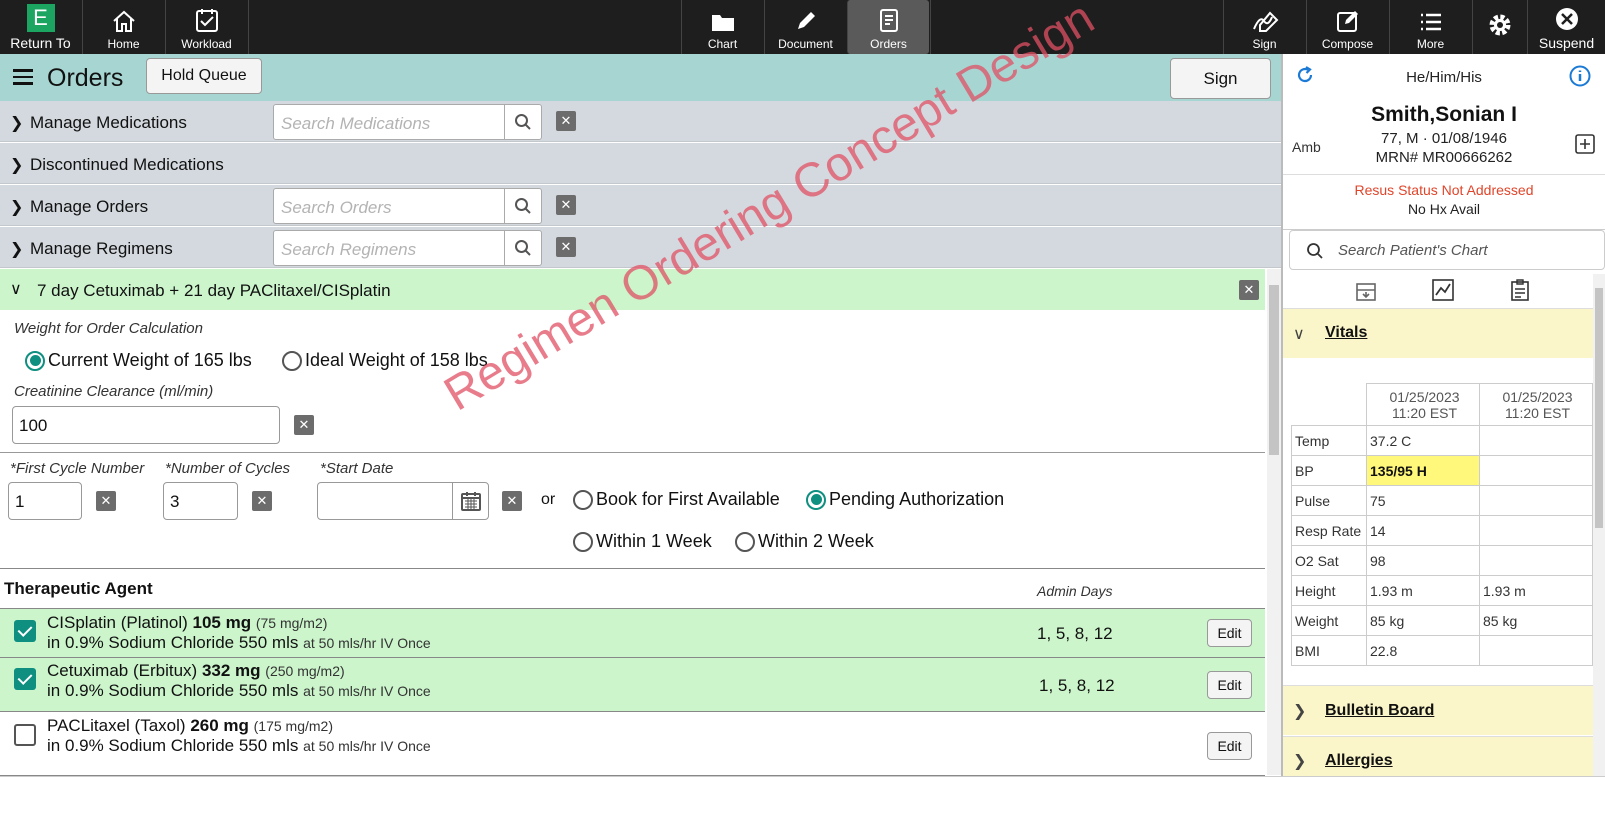 This screenshot has width=1605, height=827. Describe the element at coordinates (127, 164) in the screenshot. I see `discontinued-medications-label: Discontinued Medications` at that location.